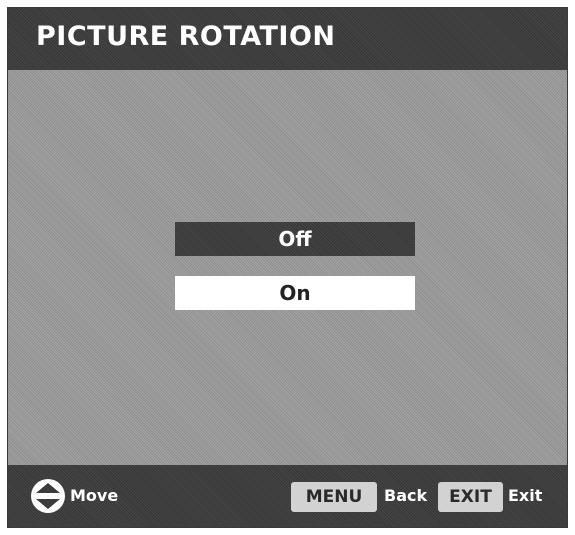 The width and height of the screenshot is (575, 535). Describe the element at coordinates (406, 495) in the screenshot. I see `back-label: Back` at that location.